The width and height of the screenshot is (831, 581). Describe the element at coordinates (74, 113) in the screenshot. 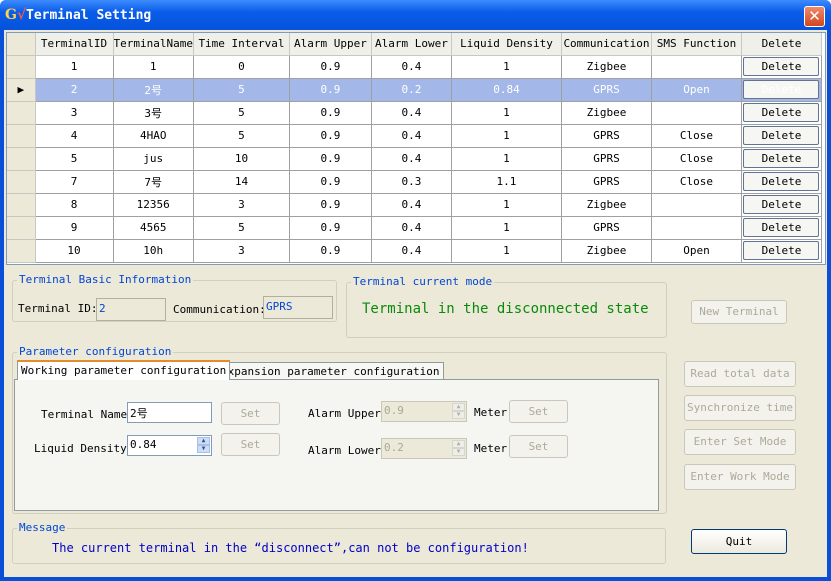

I see `table-cell-id: 3` at that location.